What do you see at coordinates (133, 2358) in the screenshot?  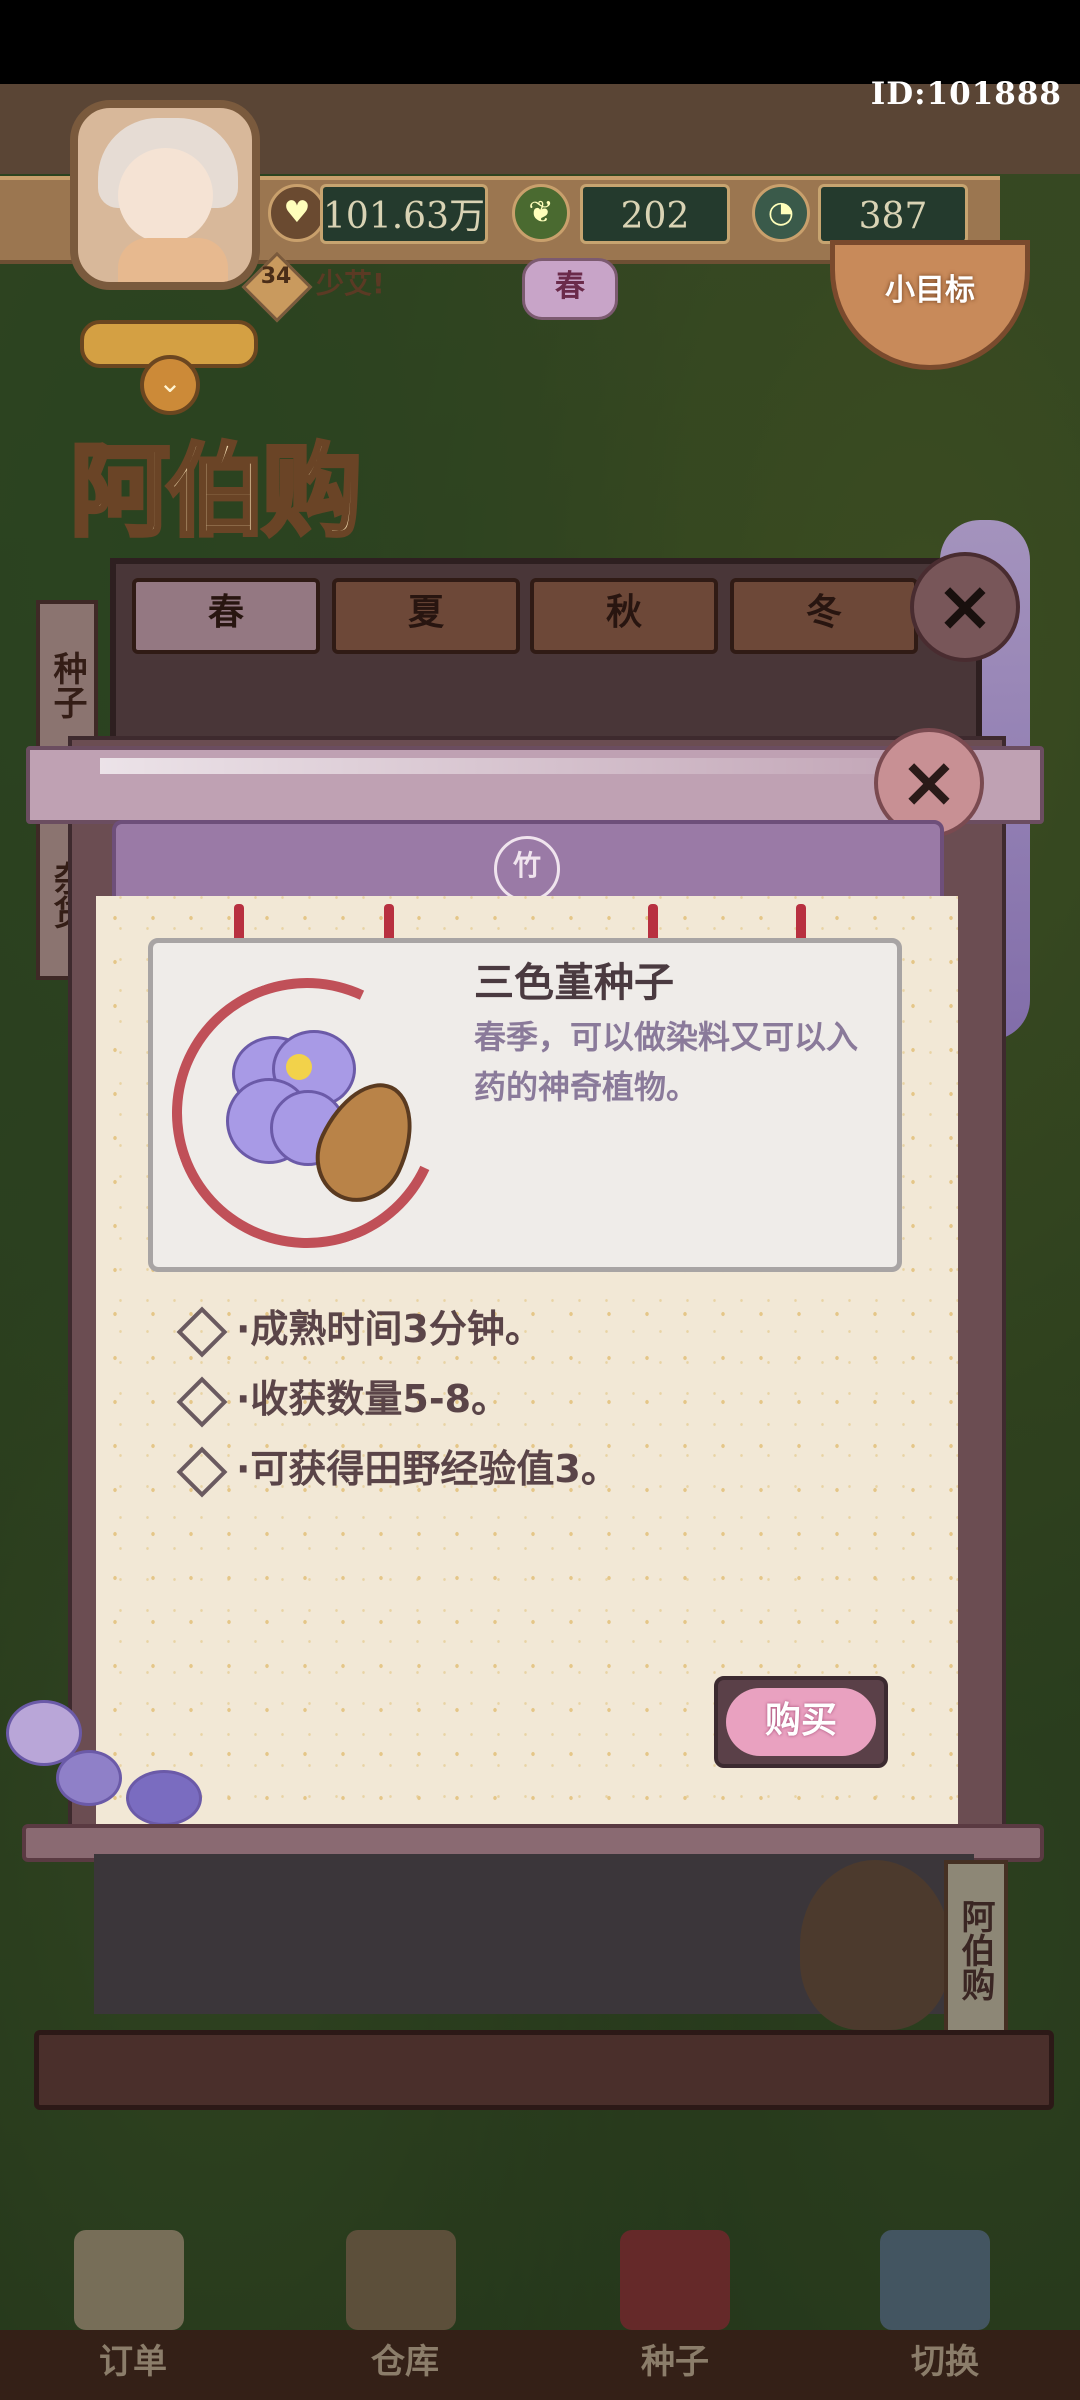 I see `nav-orders: 订单` at bounding box center [133, 2358].